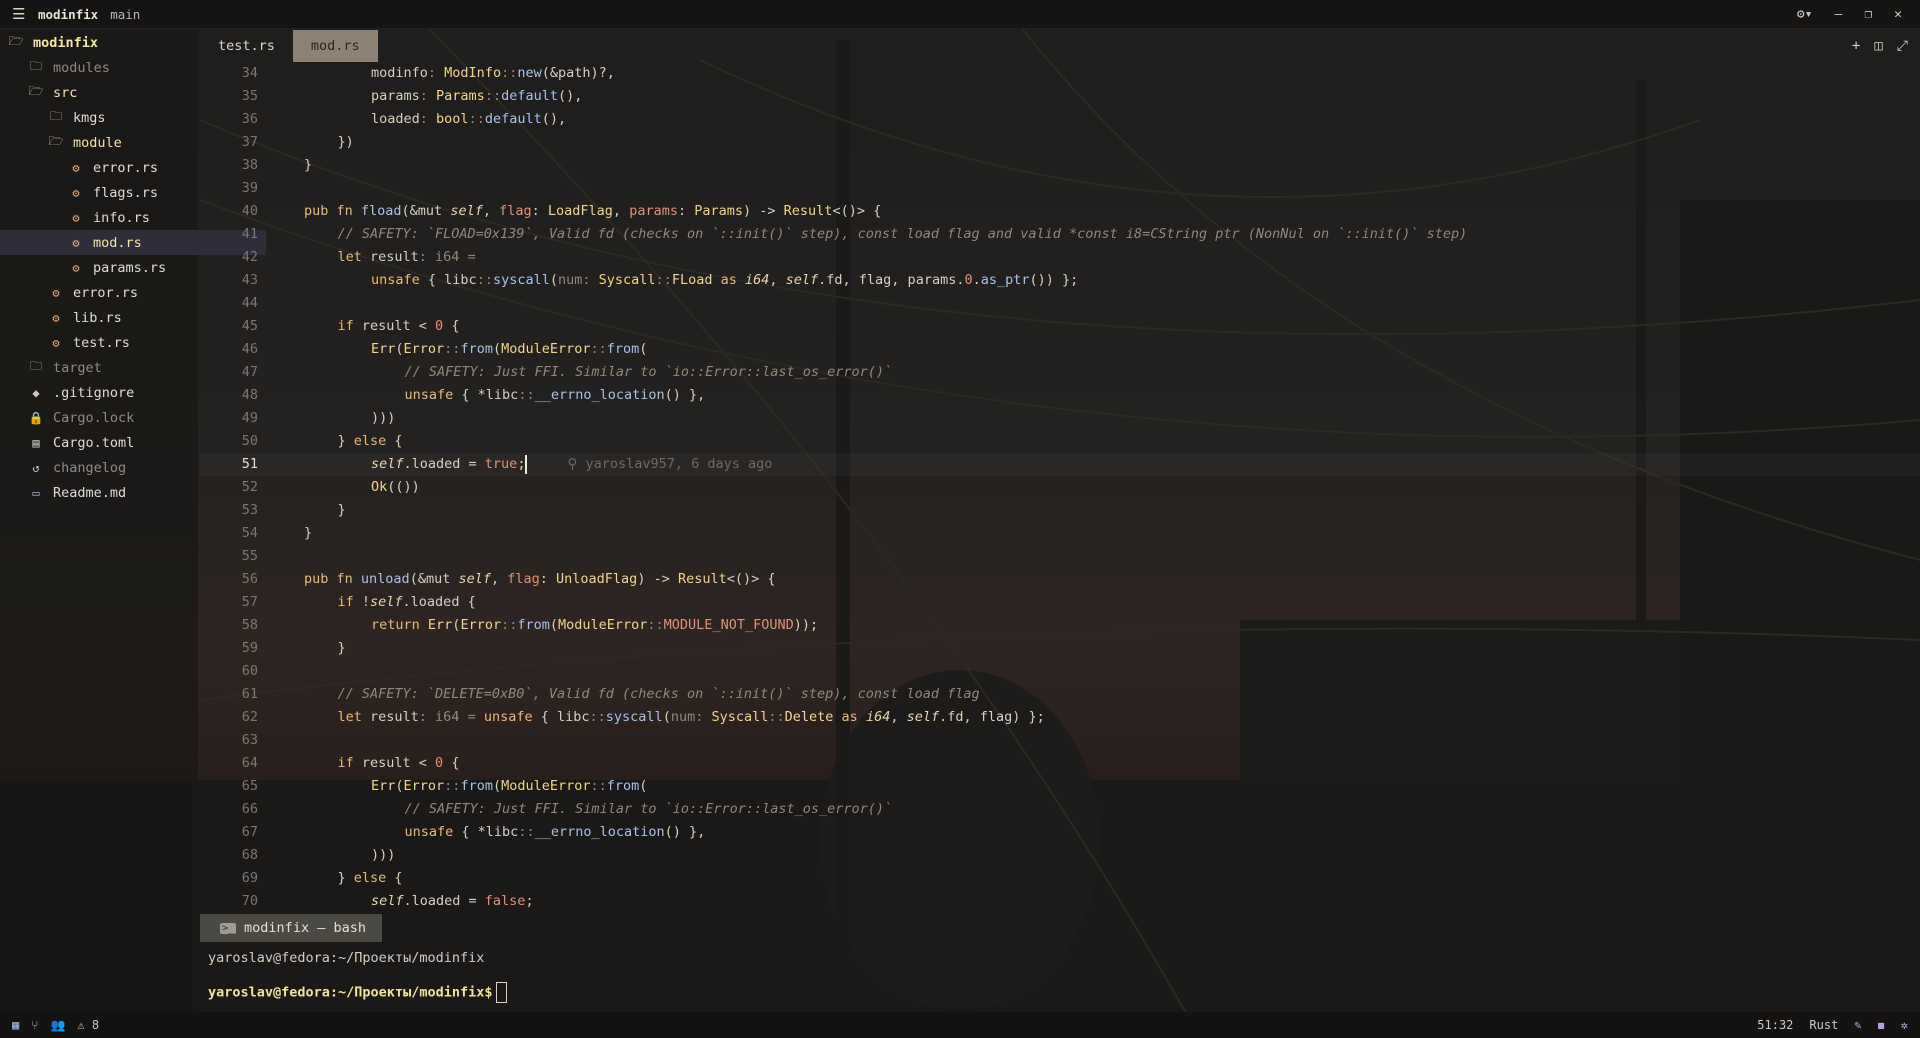 This screenshot has height=1038, width=1920. I want to click on tree-item-gitignore: ◆ .gitignore, so click(113, 392).